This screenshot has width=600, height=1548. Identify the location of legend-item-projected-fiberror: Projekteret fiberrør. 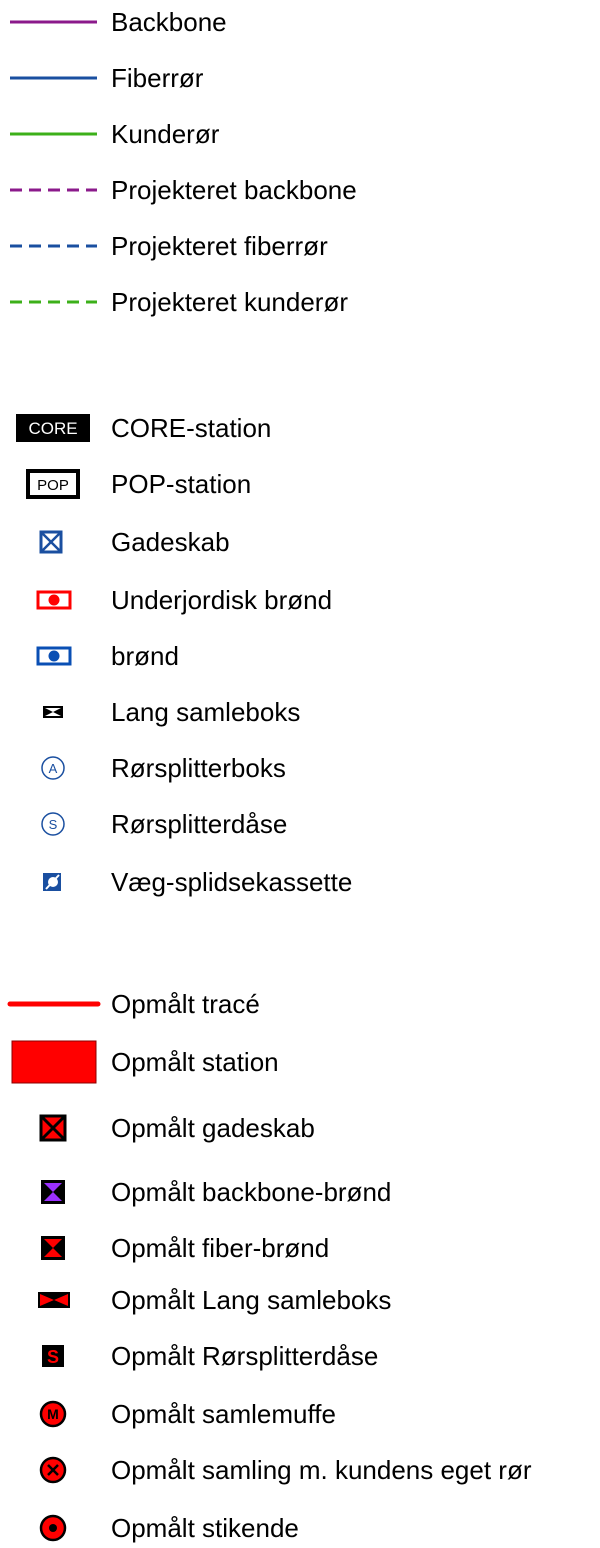
(300, 246).